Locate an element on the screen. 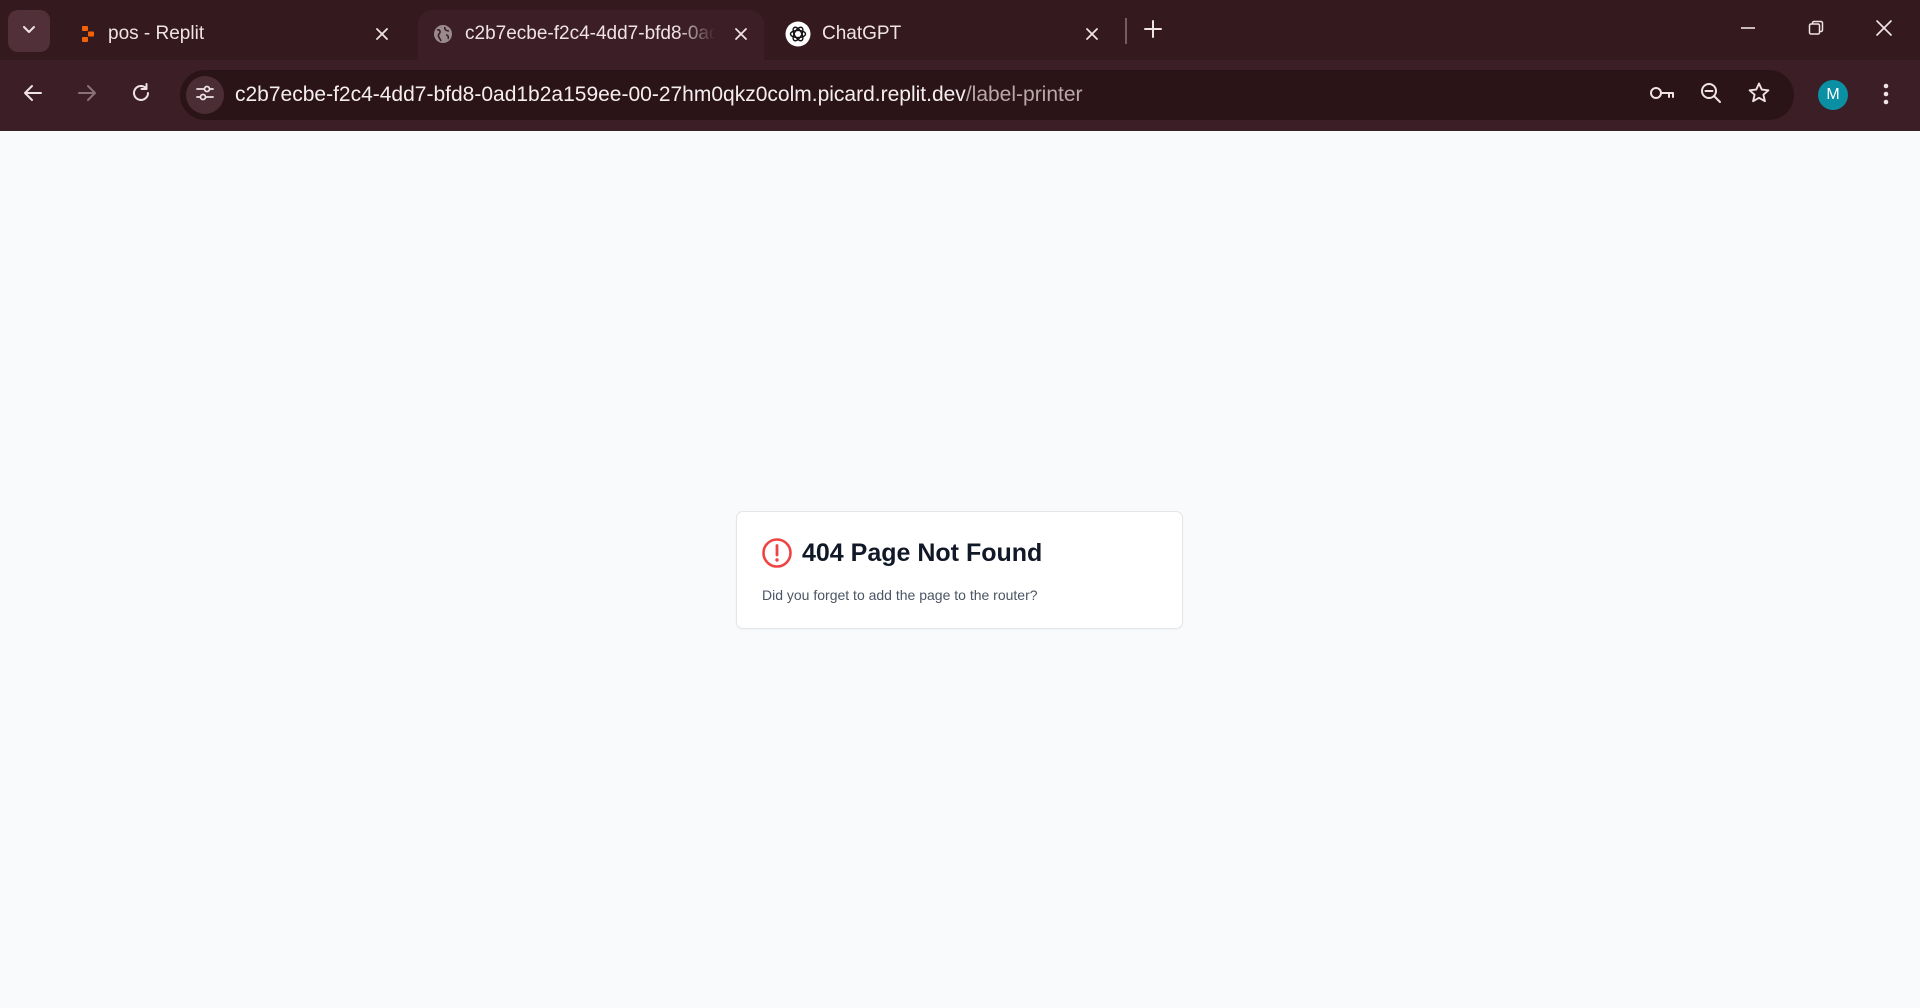 This screenshot has width=1920, height=1008. new-tab-button is located at coordinates (1153, 31).